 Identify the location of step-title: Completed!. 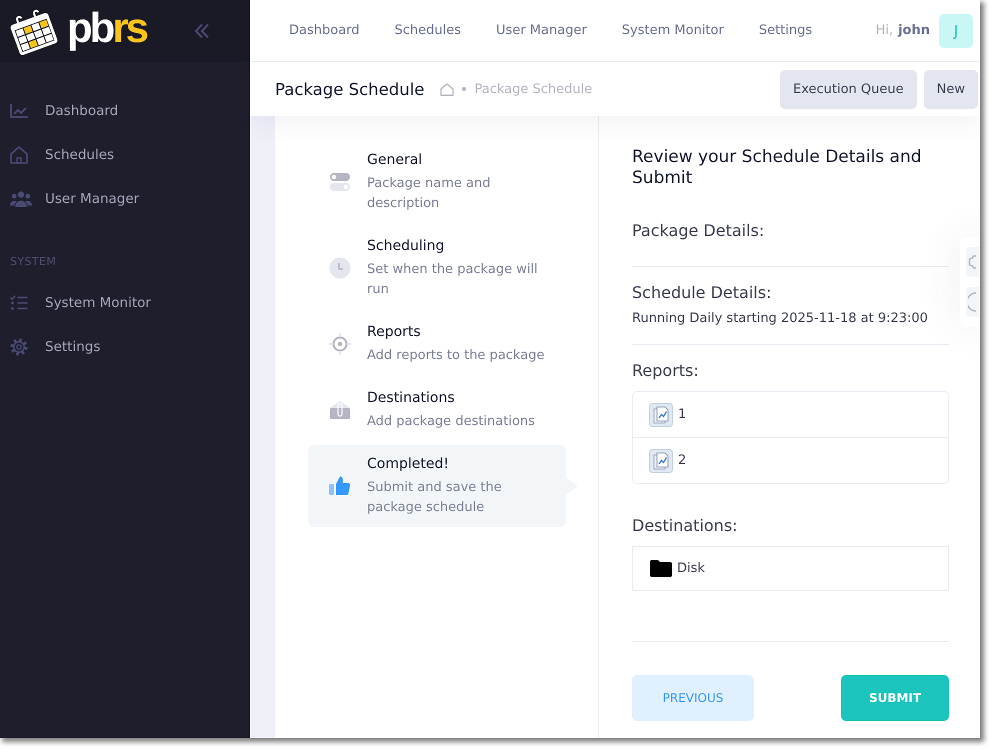
(408, 464).